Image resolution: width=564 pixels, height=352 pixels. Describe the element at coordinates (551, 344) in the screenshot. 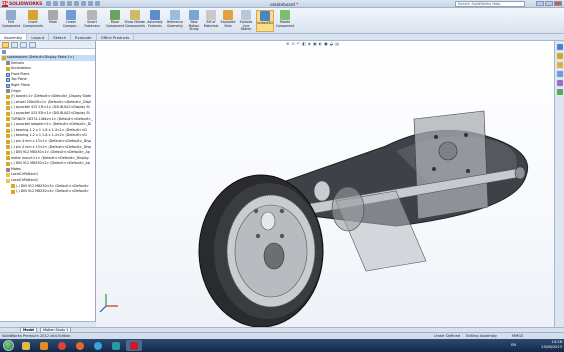

I see `clock: 14:26 25/06/2013` at that location.